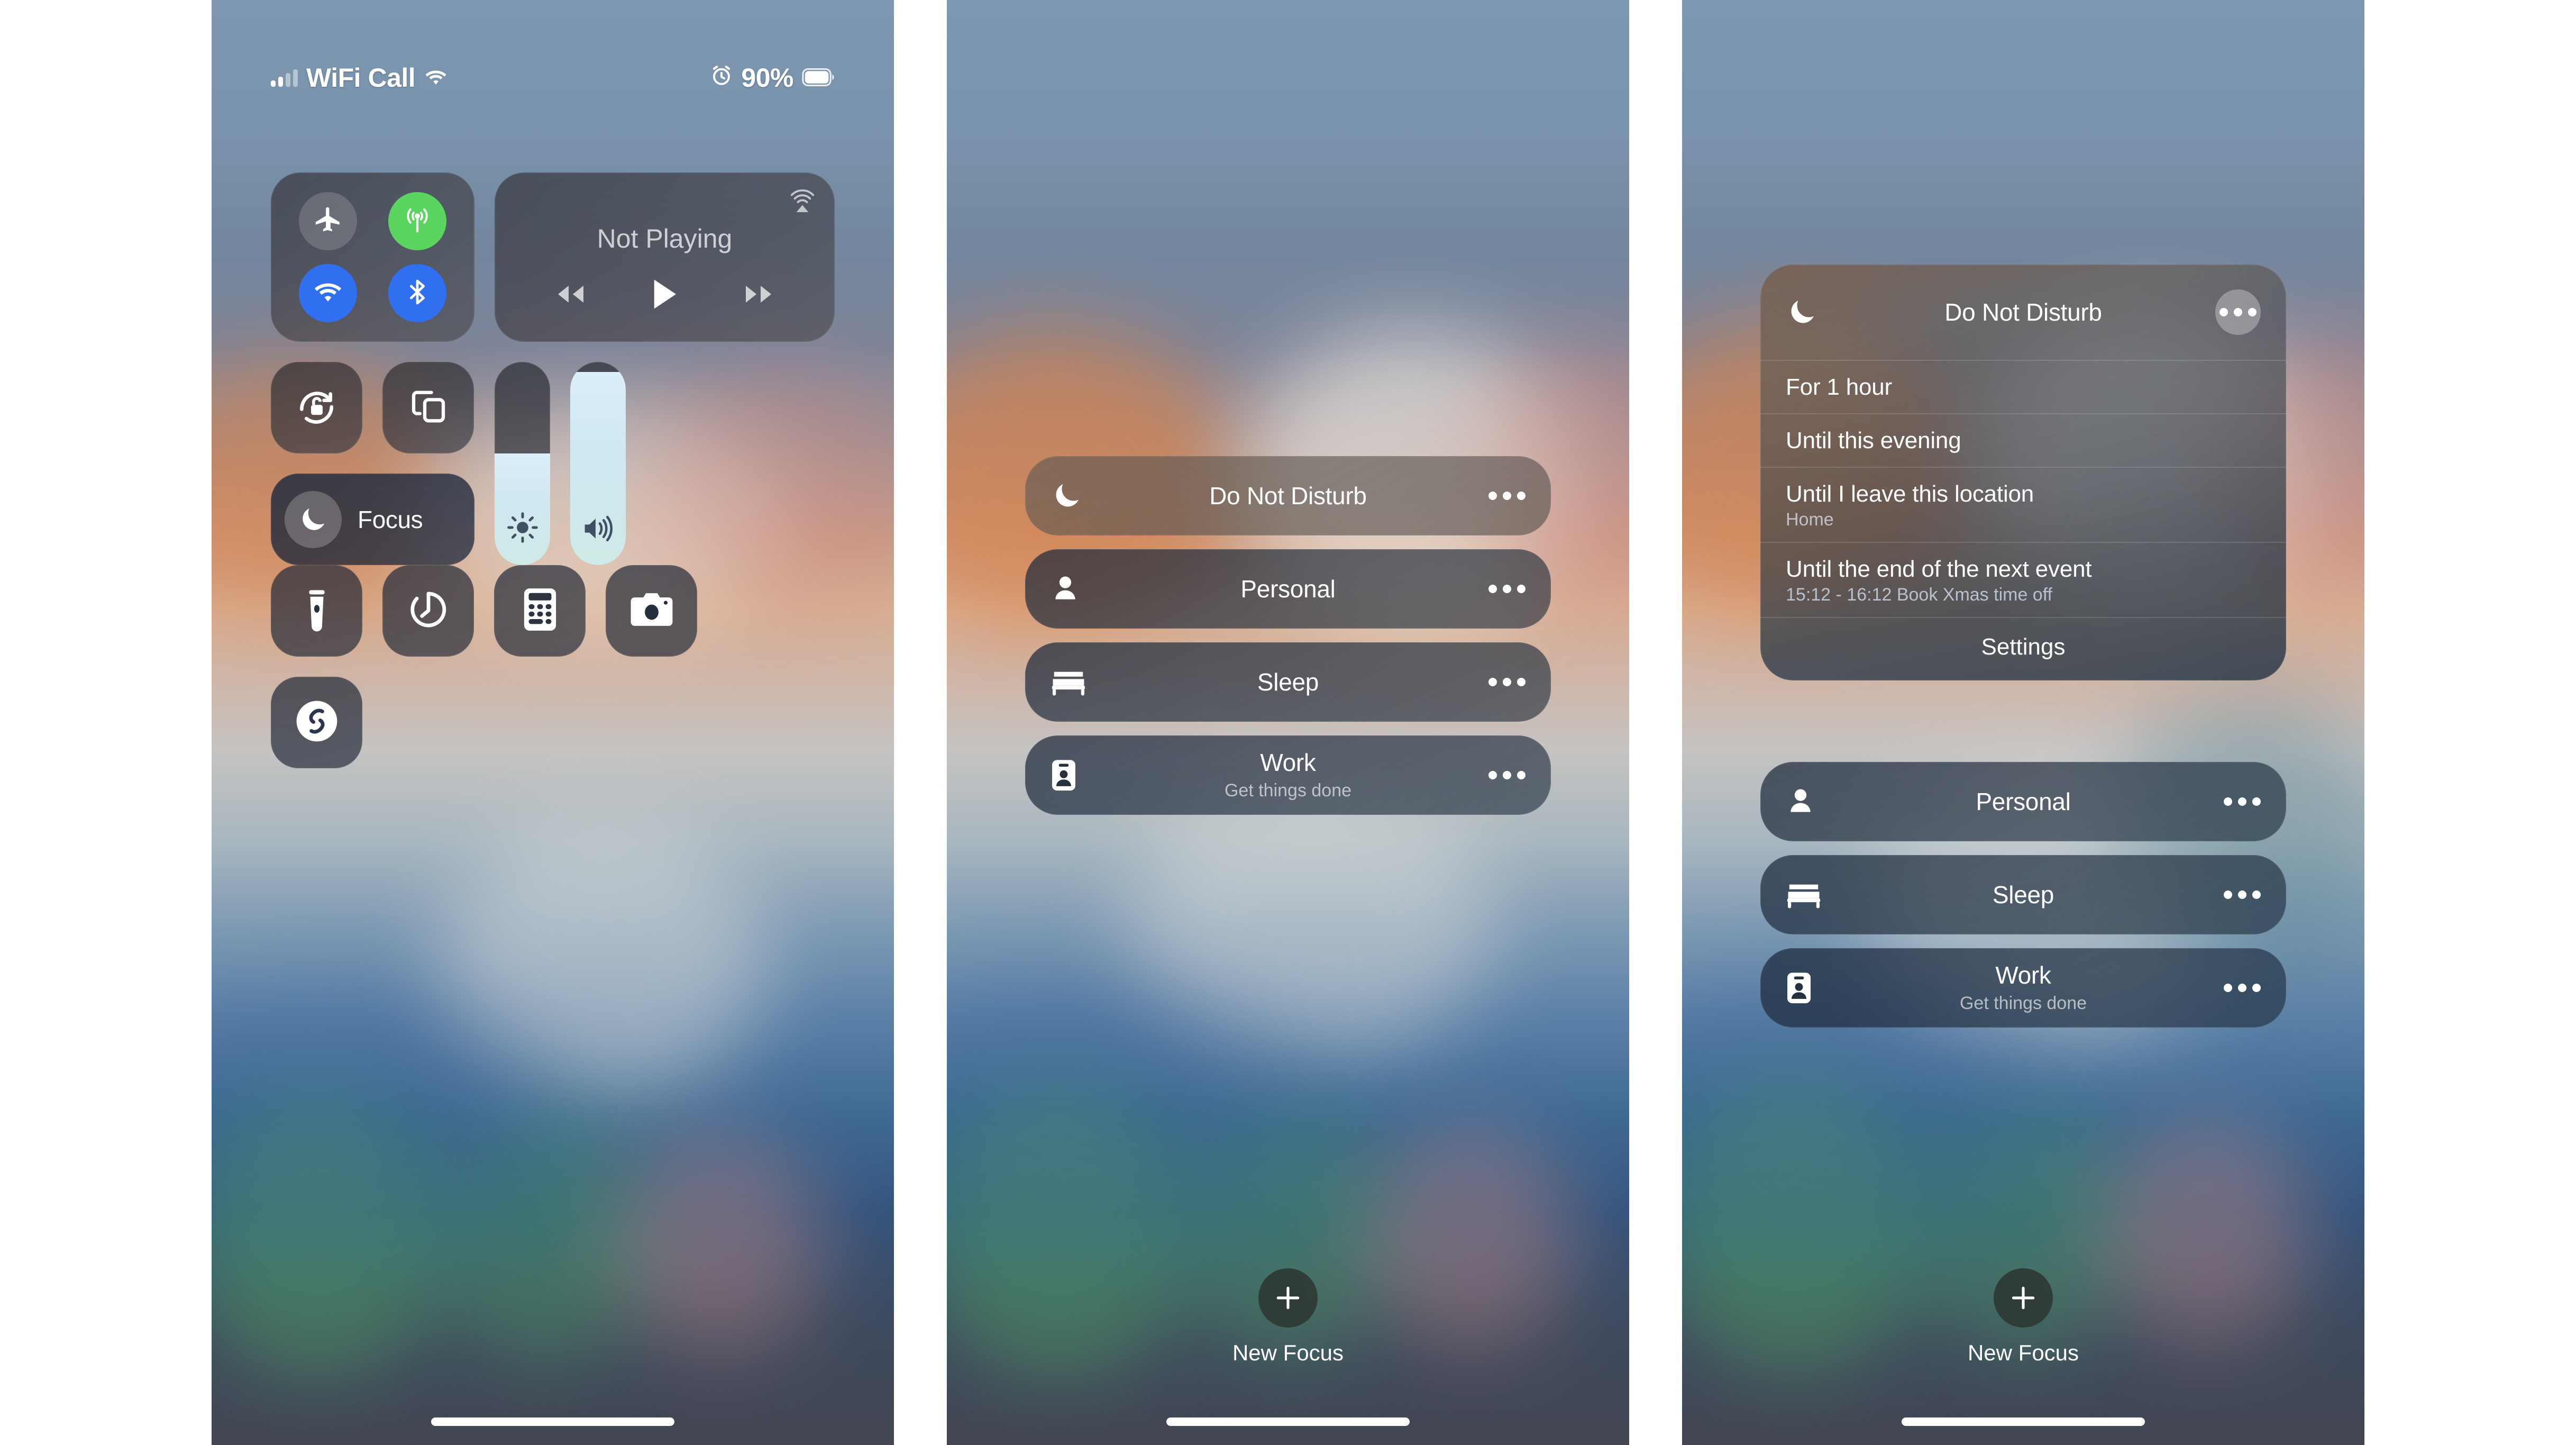 This screenshot has width=2576, height=1445. I want to click on airplane-icon, so click(328, 221).